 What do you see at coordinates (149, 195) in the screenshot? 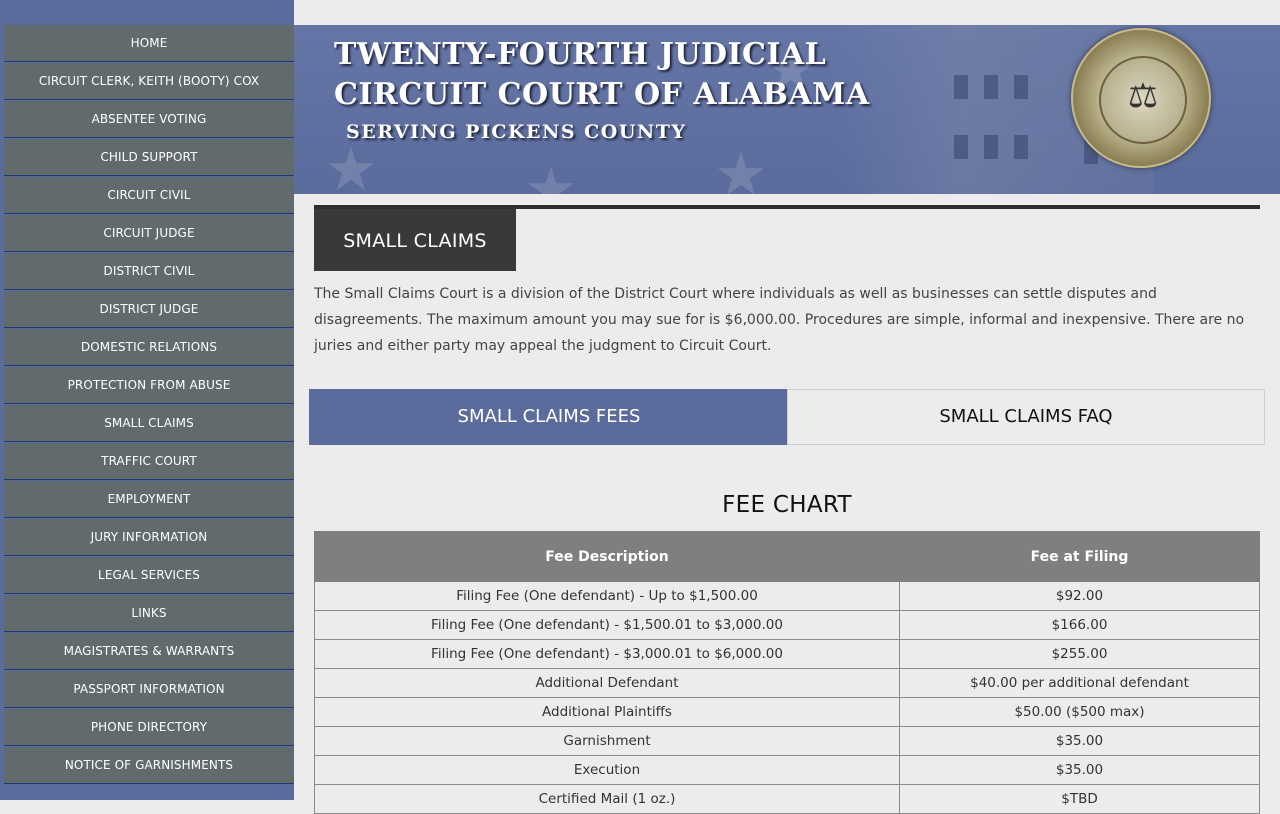
I see `sidebar-item: CIRCUIT CIVIL` at bounding box center [149, 195].